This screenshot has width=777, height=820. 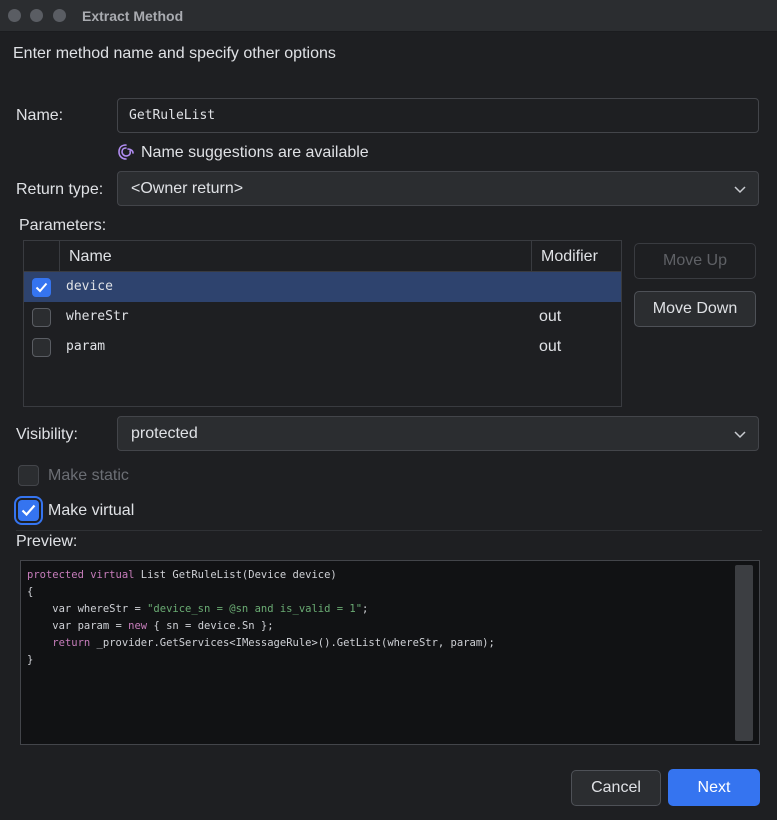 What do you see at coordinates (150, 626) in the screenshot?
I see `code-line: var param = new { sn = device.Sn };` at bounding box center [150, 626].